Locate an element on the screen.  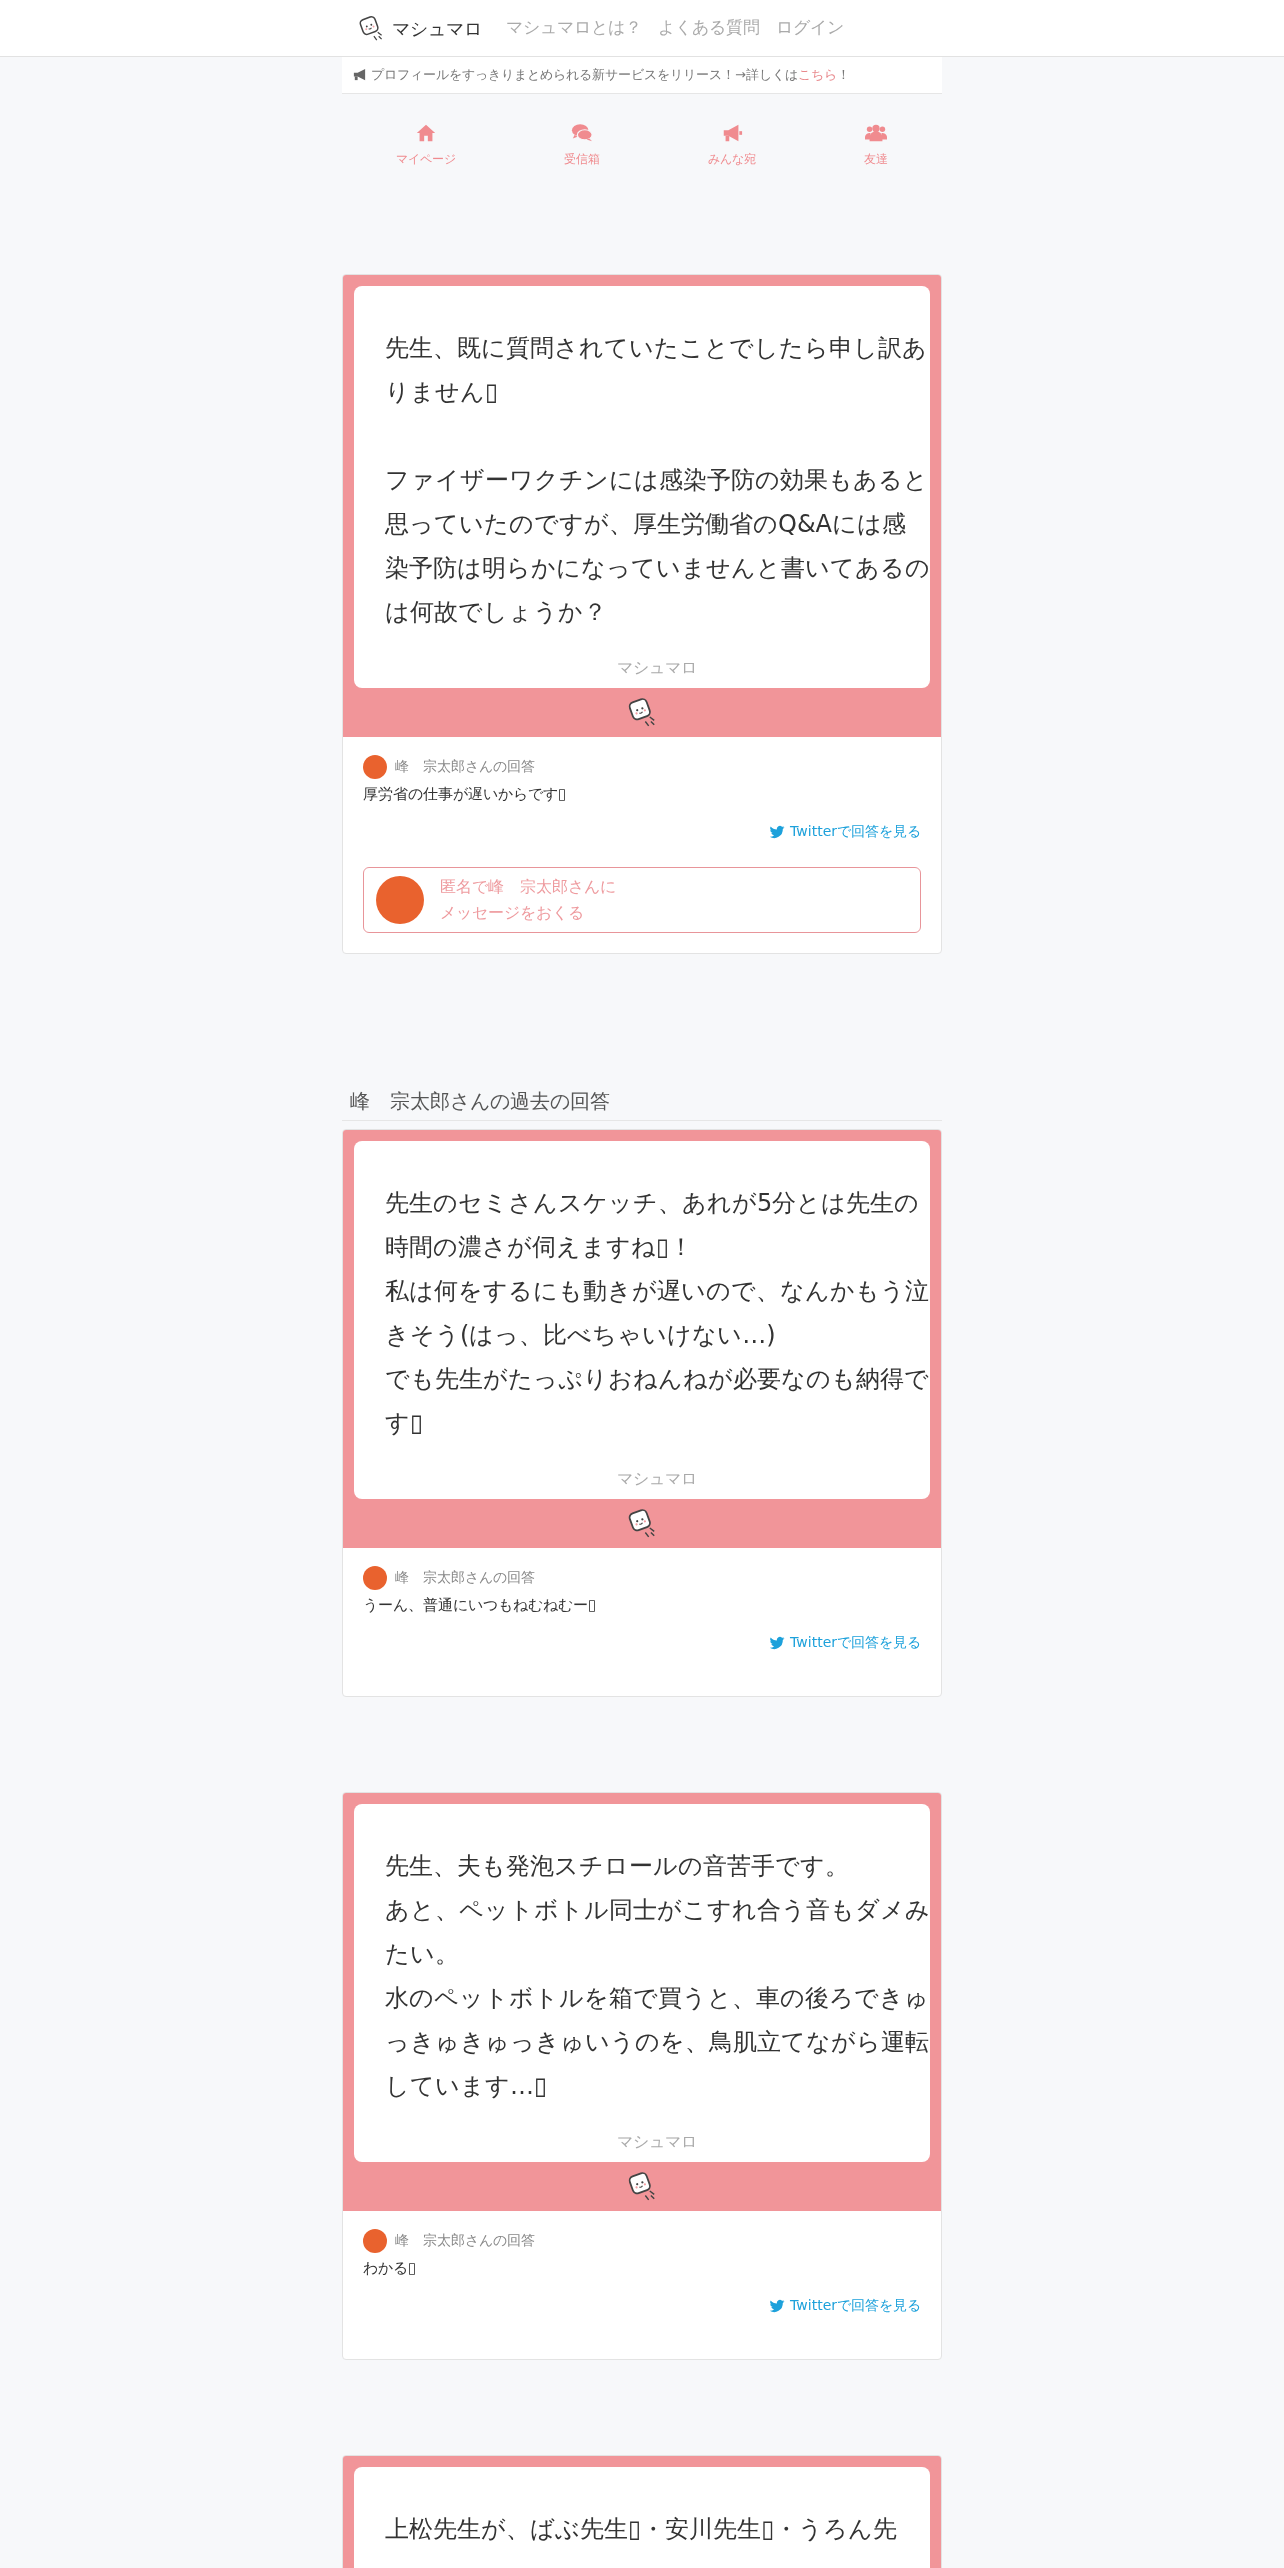
nav-link: ログイン is located at coordinates (810, 28).